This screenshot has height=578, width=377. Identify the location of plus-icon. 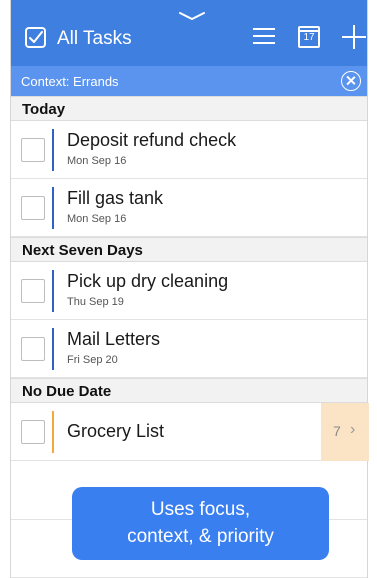
(354, 37).